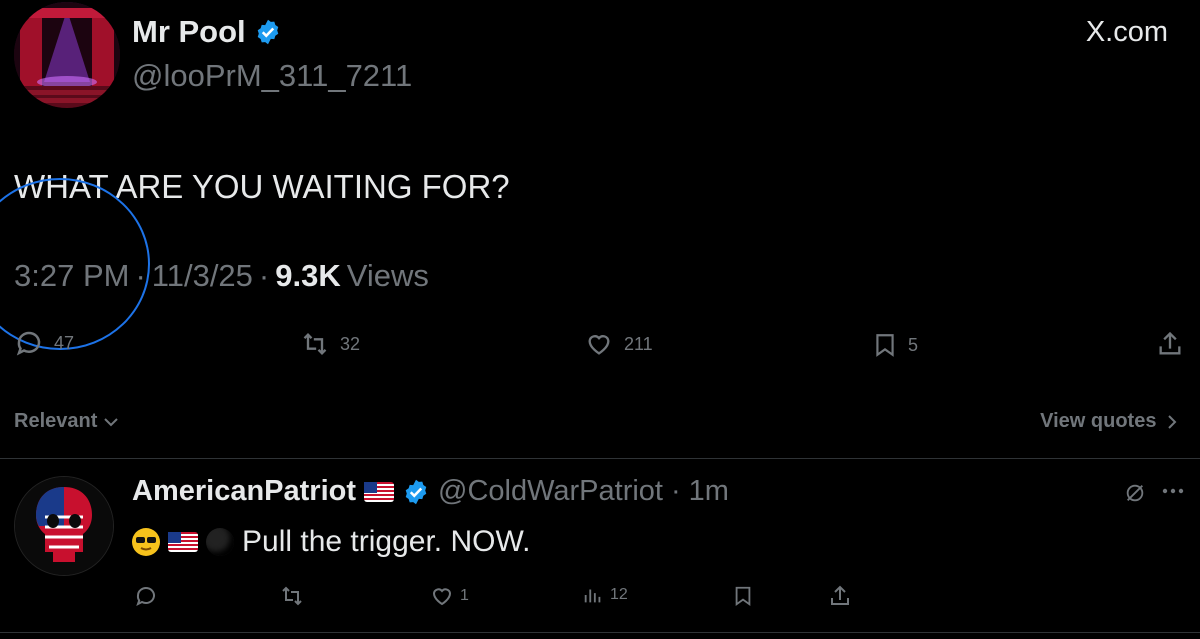 The width and height of the screenshot is (1200, 639). What do you see at coordinates (330, 344) in the screenshot?
I see `repost-button: 32` at bounding box center [330, 344].